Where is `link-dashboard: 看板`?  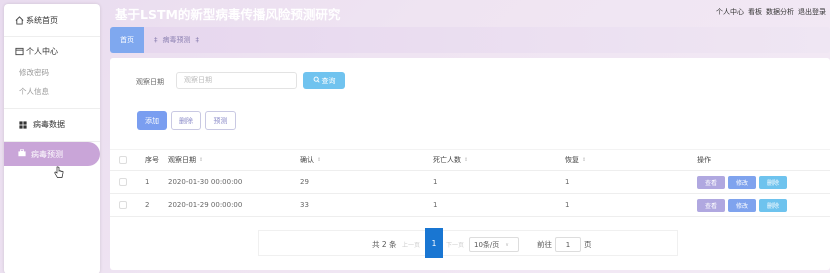
link-dashboard: 看板 is located at coordinates (755, 12).